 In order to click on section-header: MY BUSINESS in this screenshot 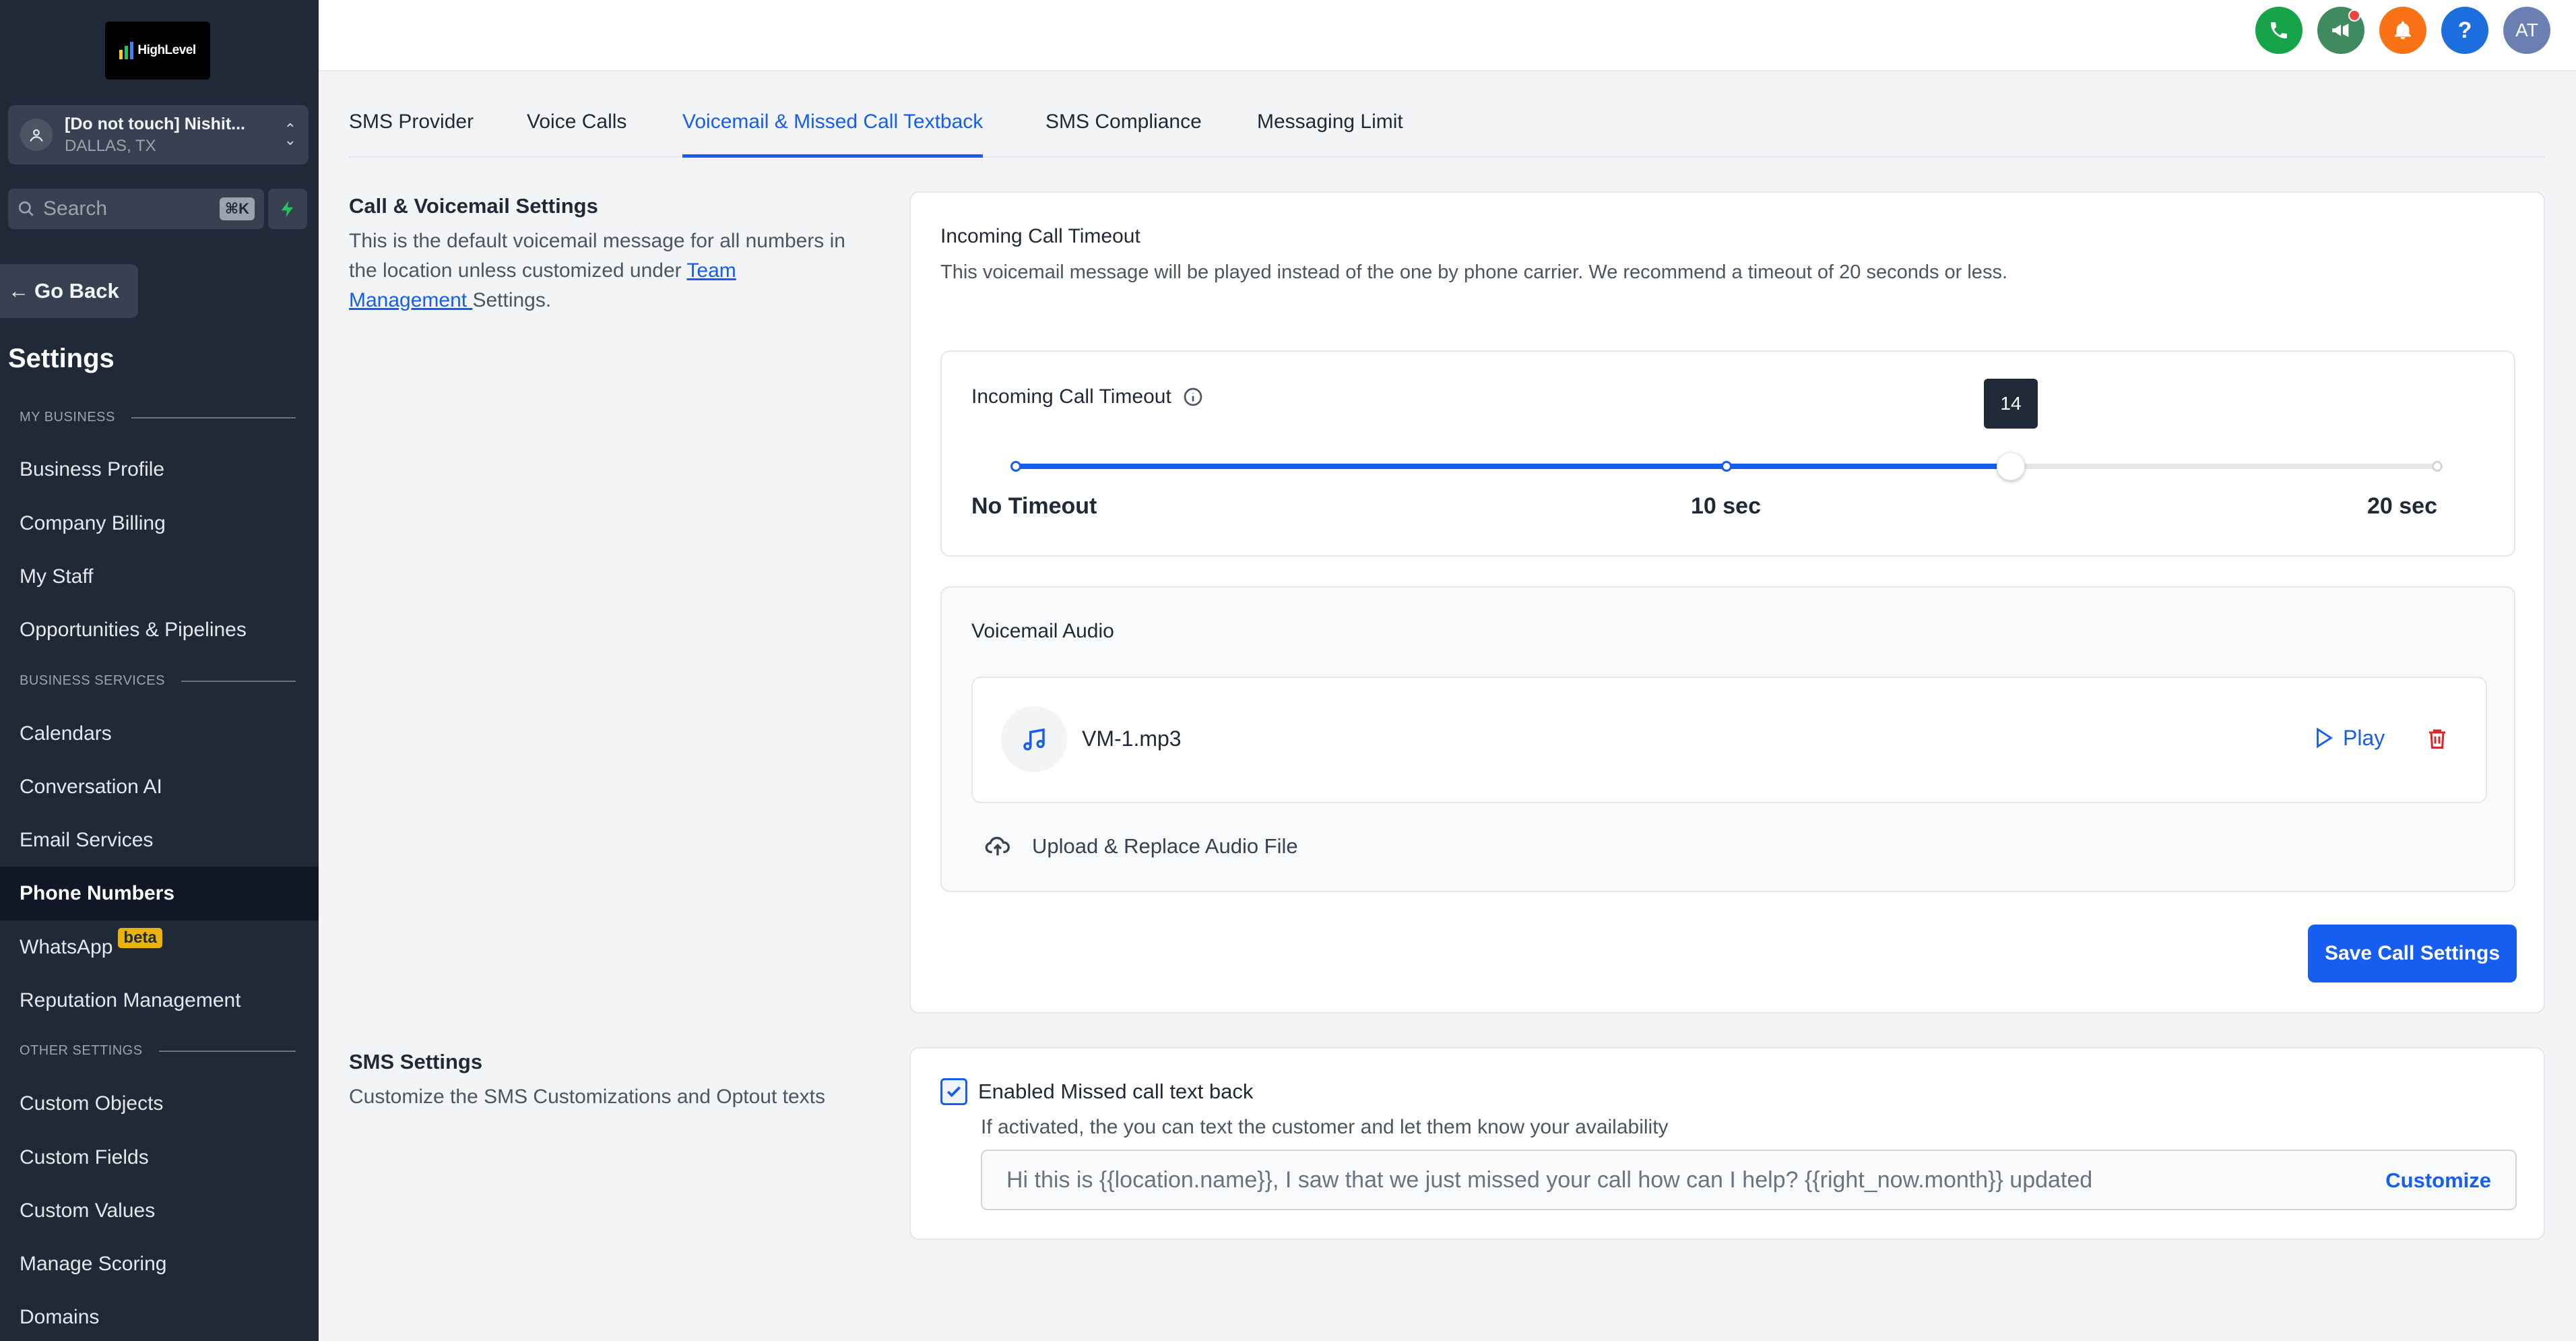, I will do `click(158, 417)`.